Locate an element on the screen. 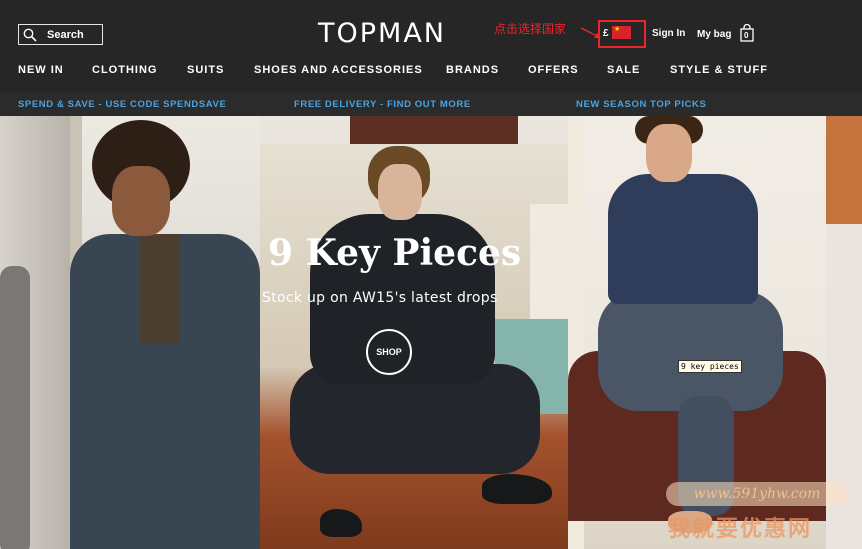 Image resolution: width=862 pixels, height=549 pixels. nav-item-shoes-and-accessories: SHOES AND ACCESSORIES is located at coordinates (338, 70).